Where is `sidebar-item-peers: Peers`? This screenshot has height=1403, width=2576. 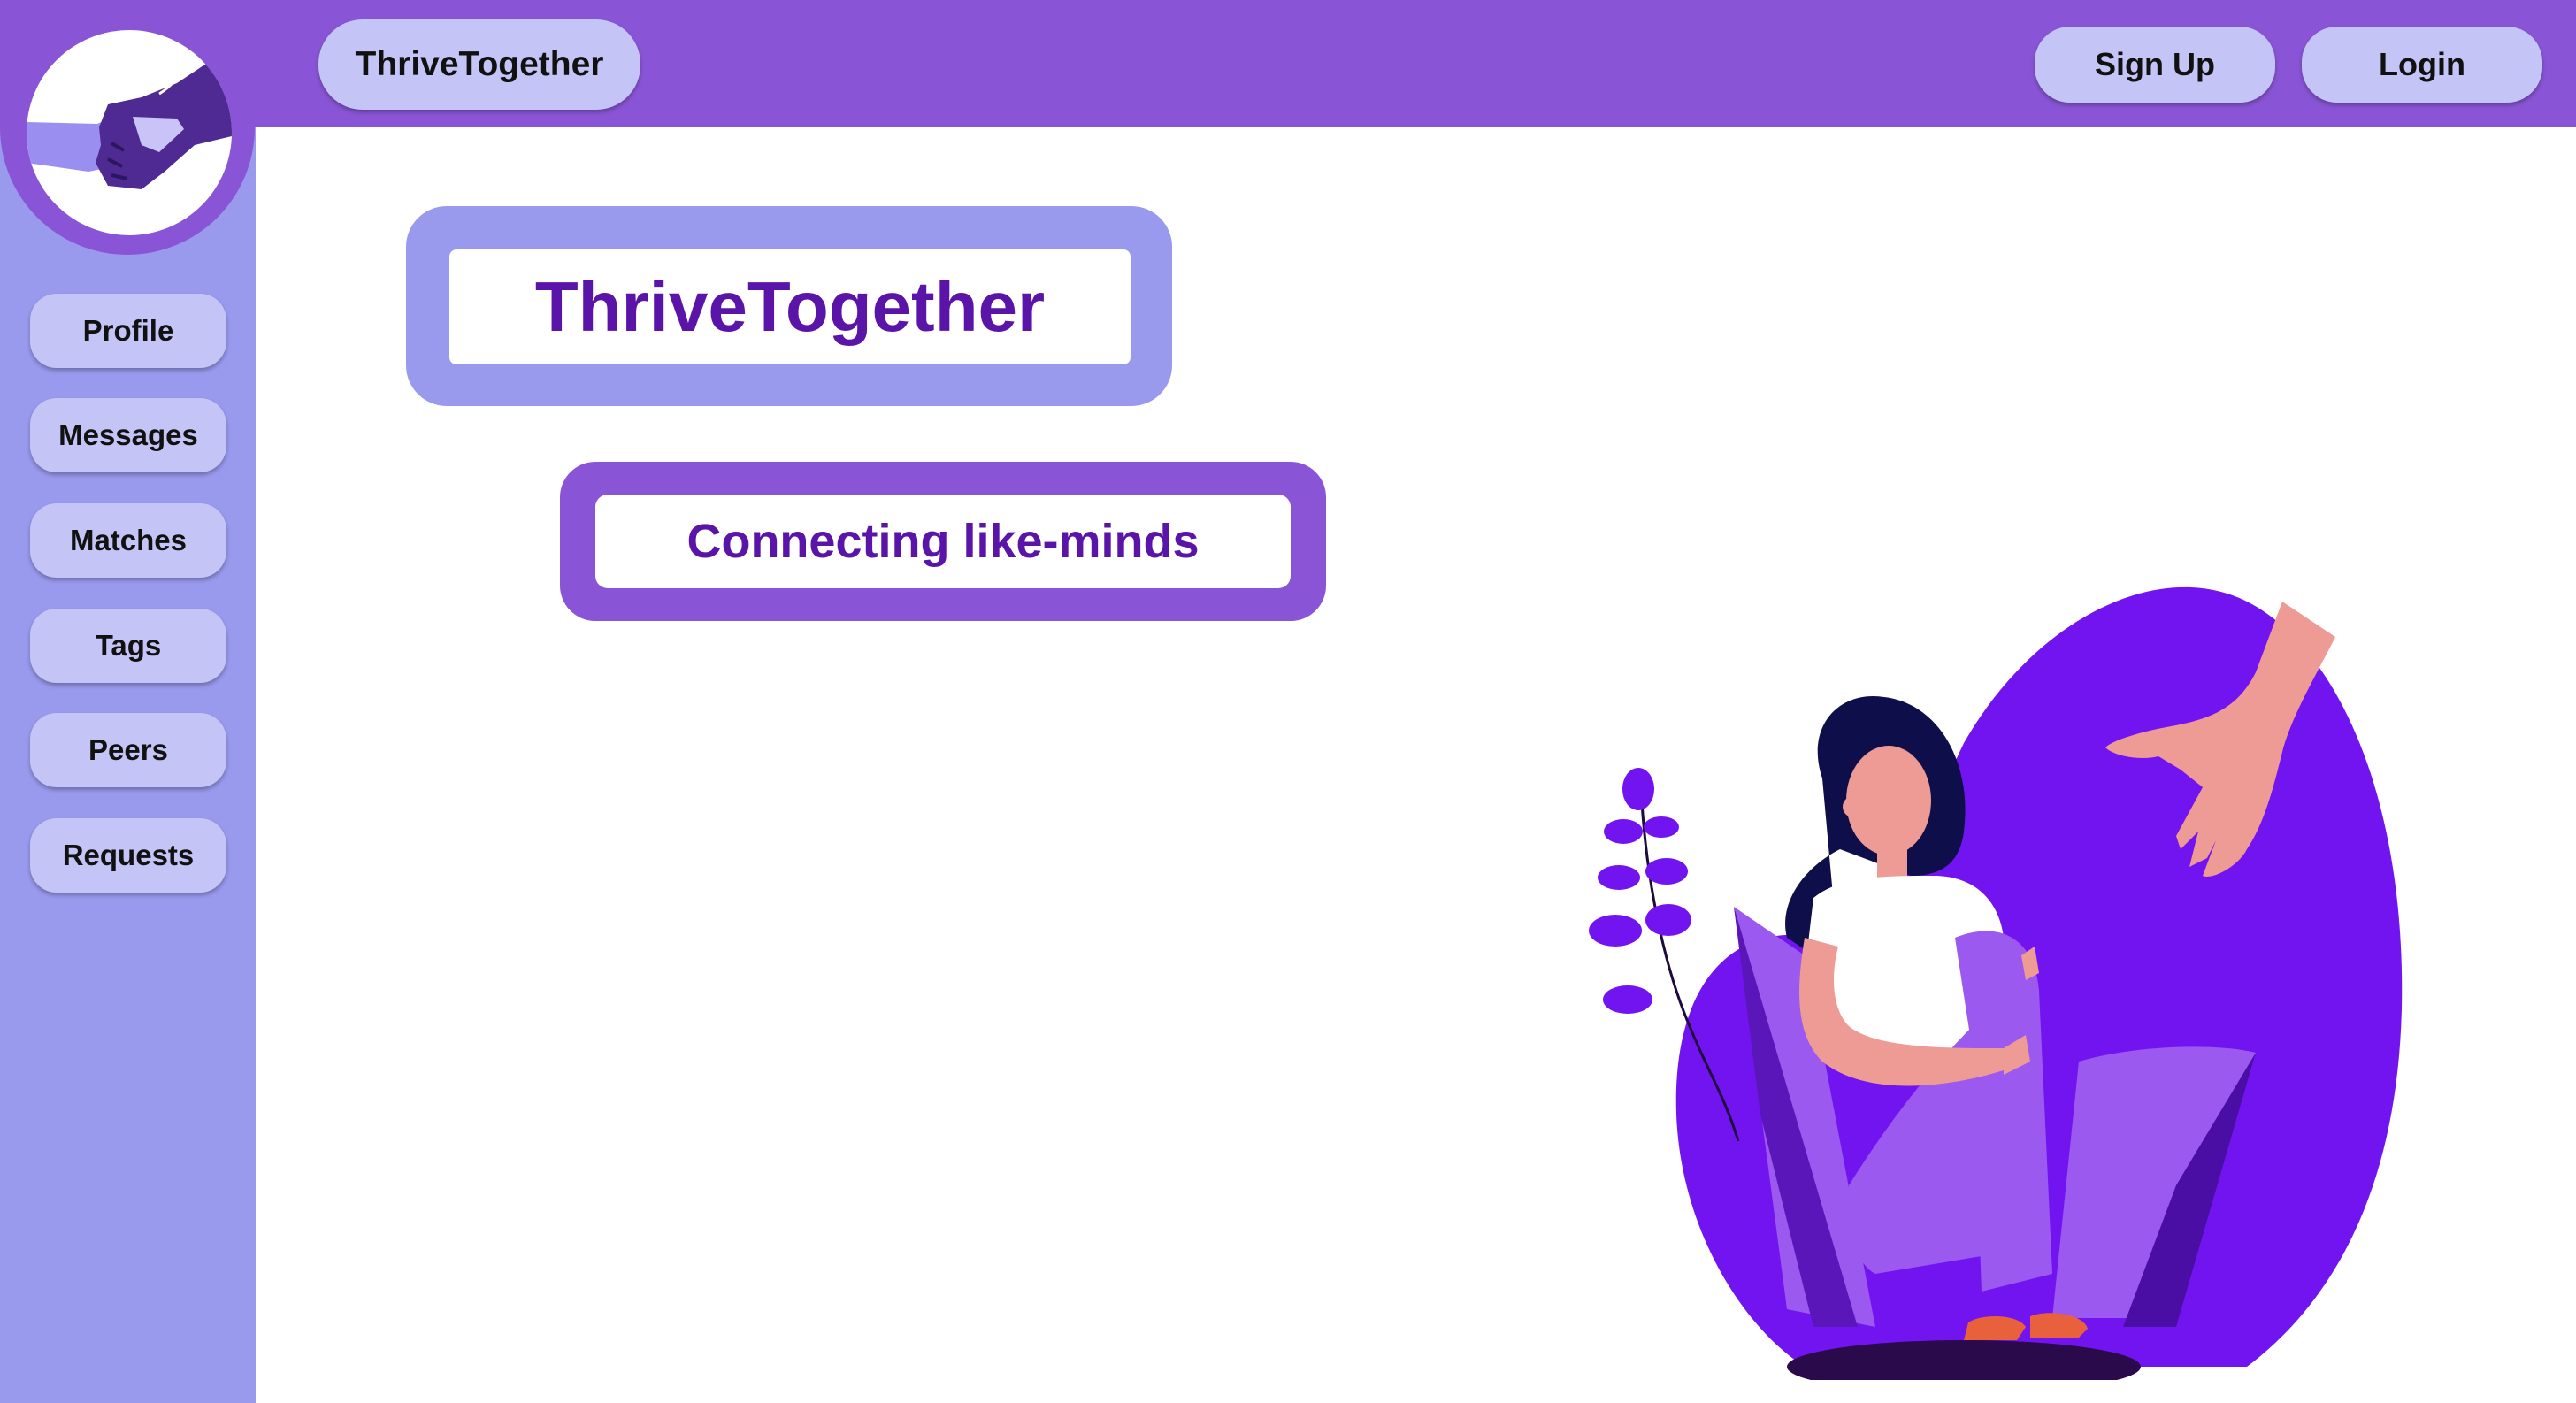
sidebar-item-peers: Peers is located at coordinates (128, 750).